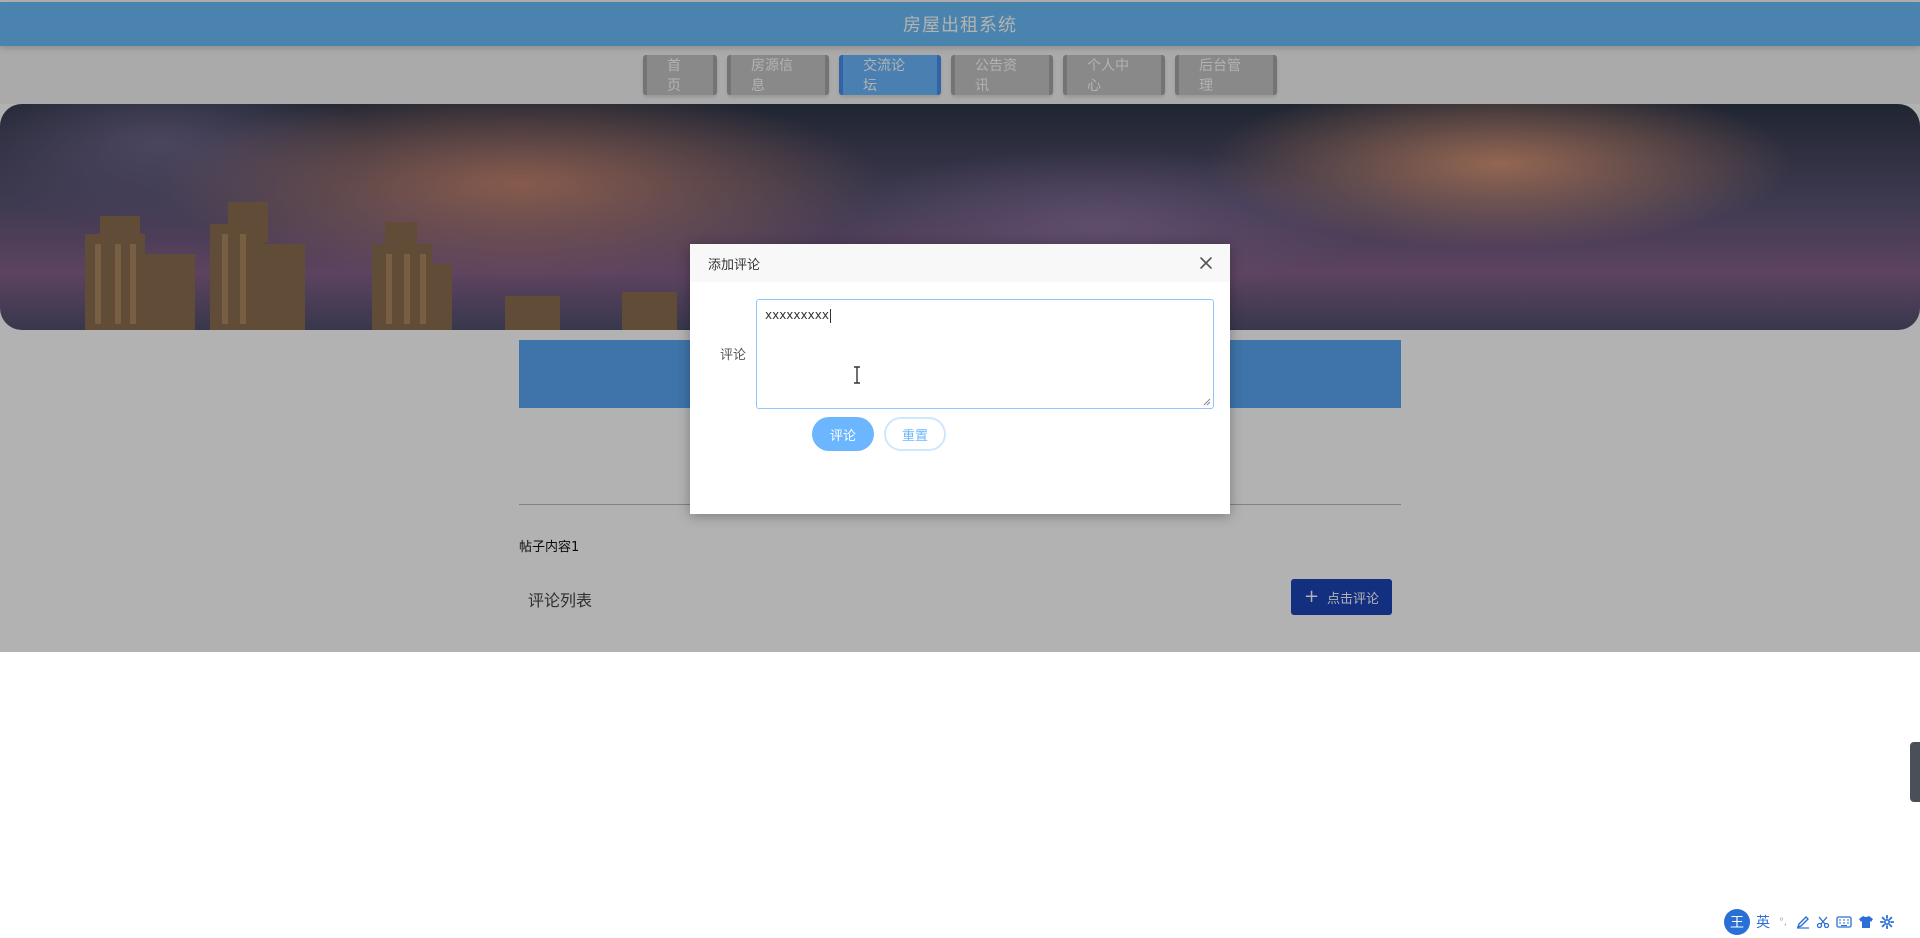  Describe the element at coordinates (797, 315) in the screenshot. I see `comment-textarea-value: xxxxxxxxx` at that location.